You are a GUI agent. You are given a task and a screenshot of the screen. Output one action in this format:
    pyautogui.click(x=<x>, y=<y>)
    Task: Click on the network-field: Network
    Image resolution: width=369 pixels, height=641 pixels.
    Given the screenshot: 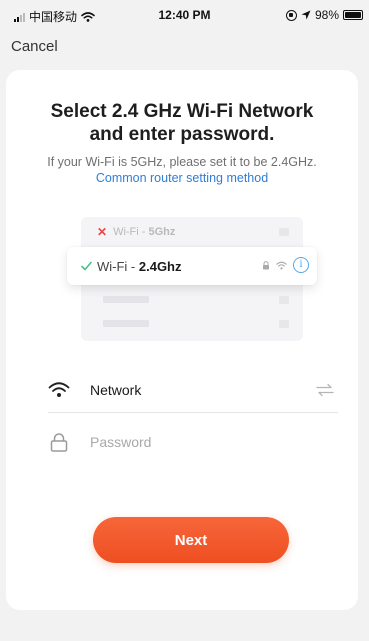 What is the action you would take?
    pyautogui.click(x=193, y=390)
    